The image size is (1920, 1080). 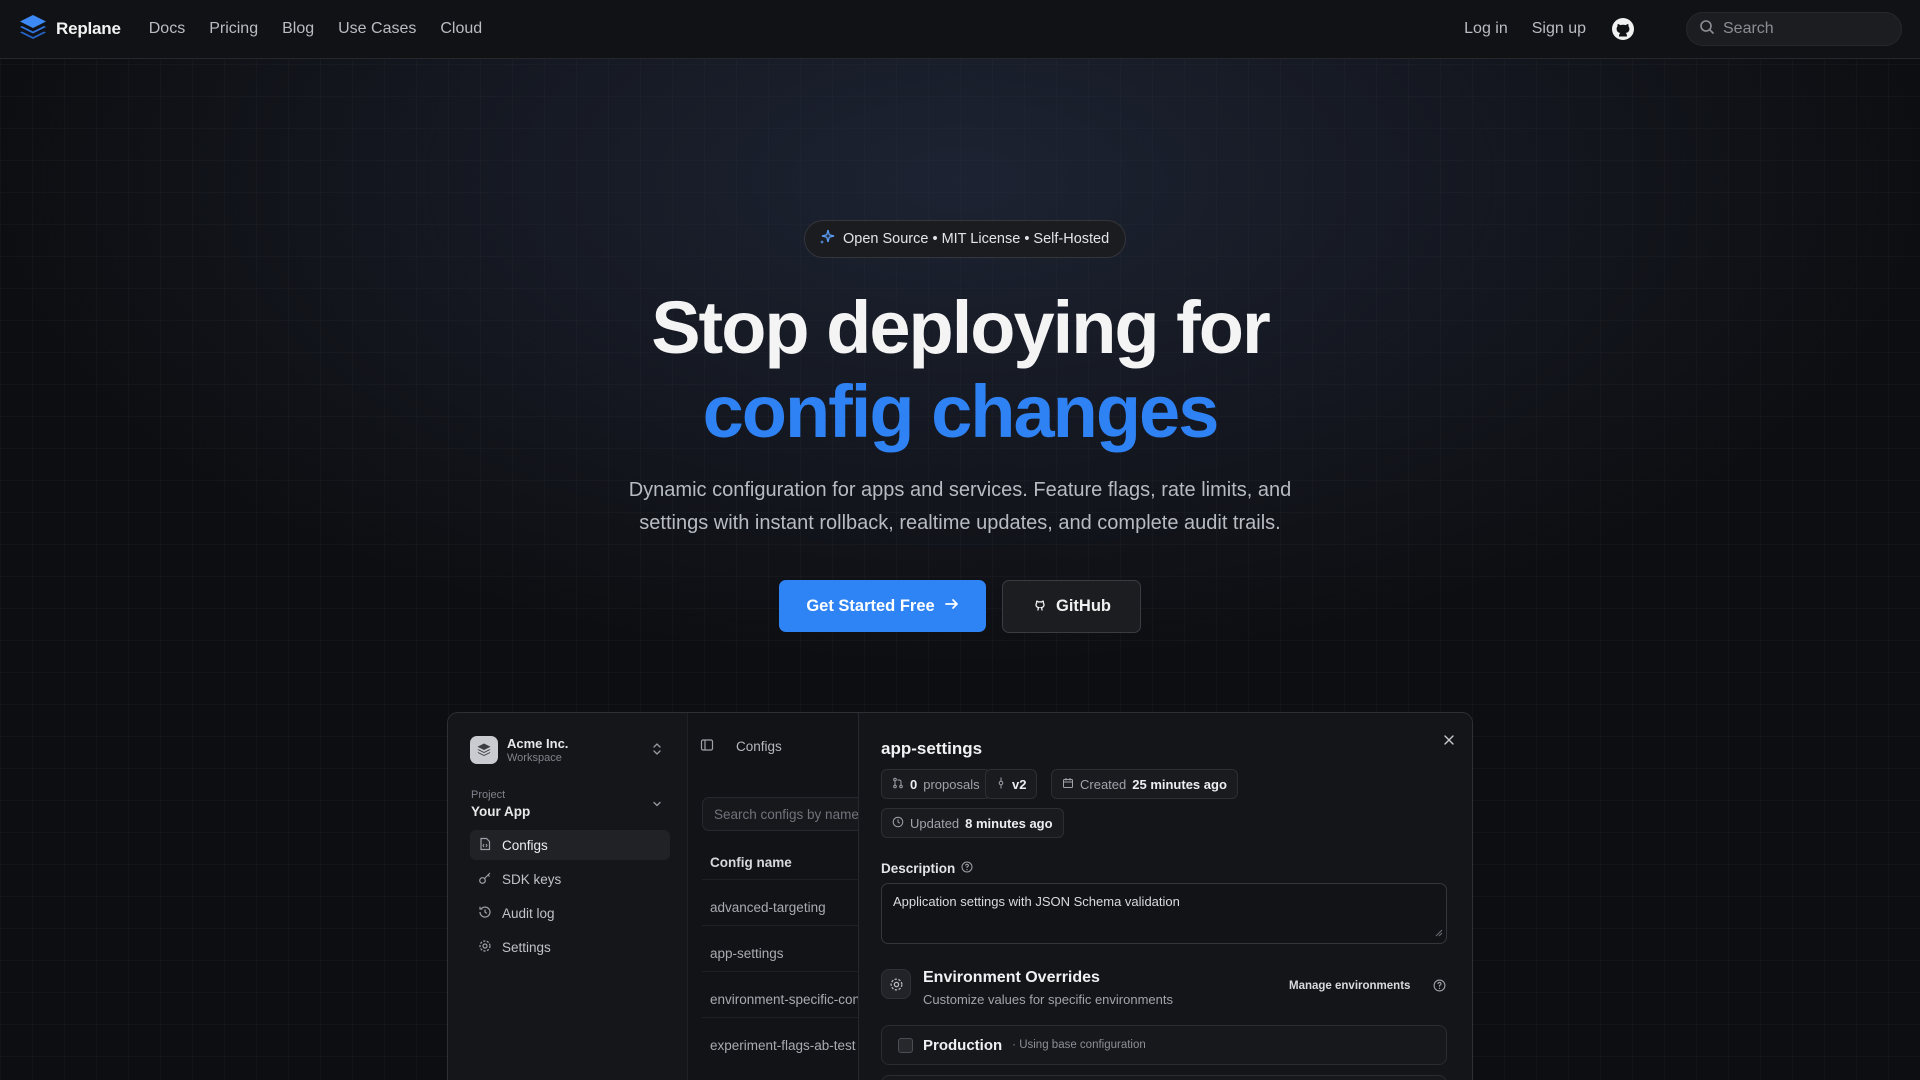 What do you see at coordinates (1439, 932) in the screenshot?
I see `resize-grip-icon` at bounding box center [1439, 932].